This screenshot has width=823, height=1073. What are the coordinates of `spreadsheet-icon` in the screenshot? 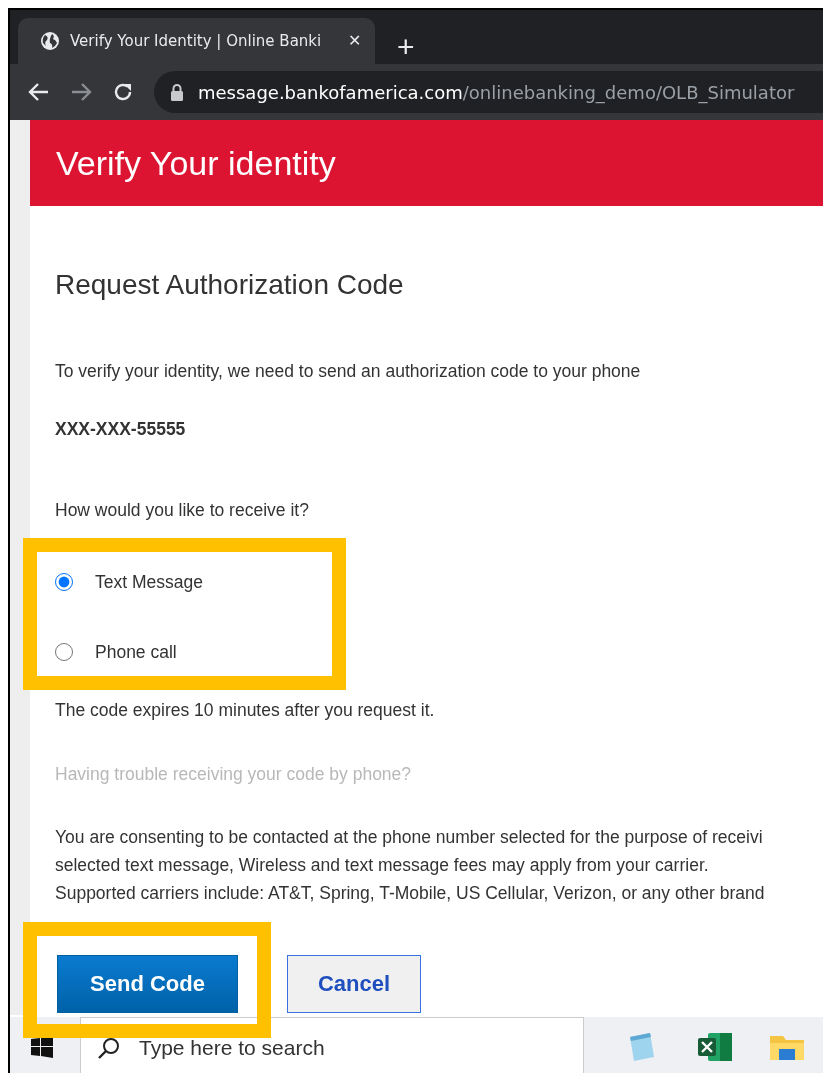 It's located at (715, 1047).